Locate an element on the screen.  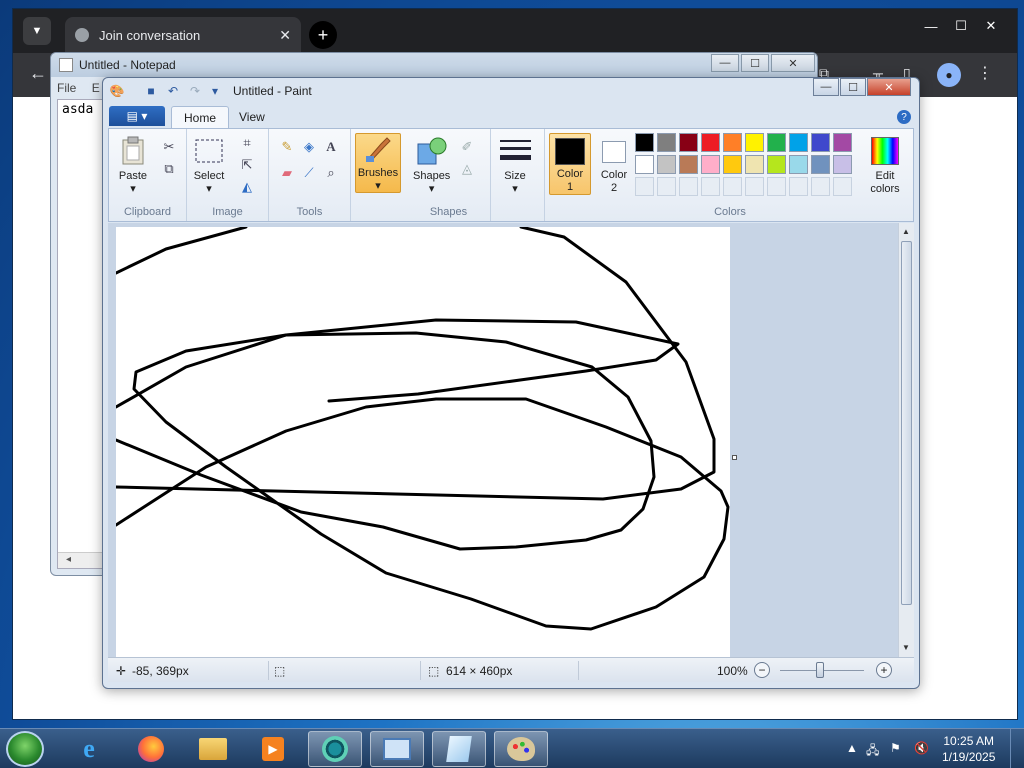
media-player-icon: ▶ is located at coordinates (273, 749).